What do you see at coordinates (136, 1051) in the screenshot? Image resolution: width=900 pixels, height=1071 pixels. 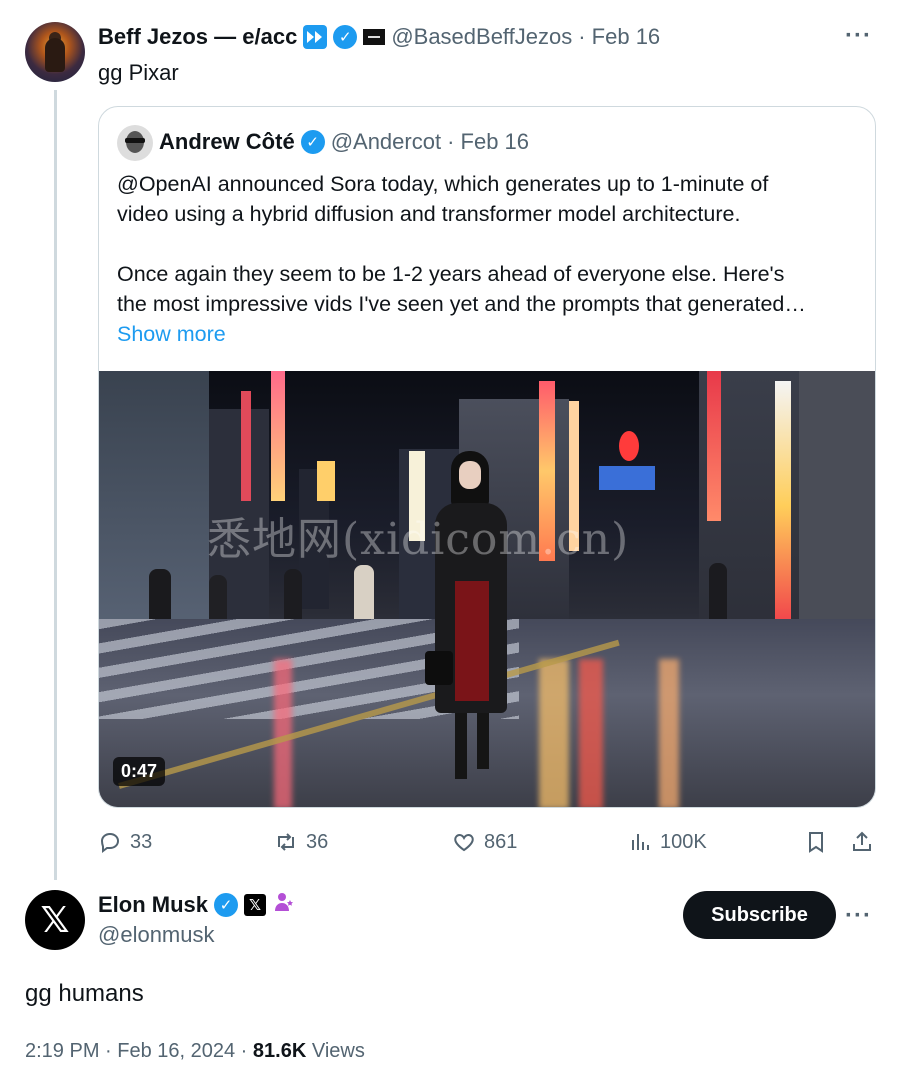 I see `tweet-timestamp: 2:19 PM · Feb 16, 2024 ·` at bounding box center [136, 1051].